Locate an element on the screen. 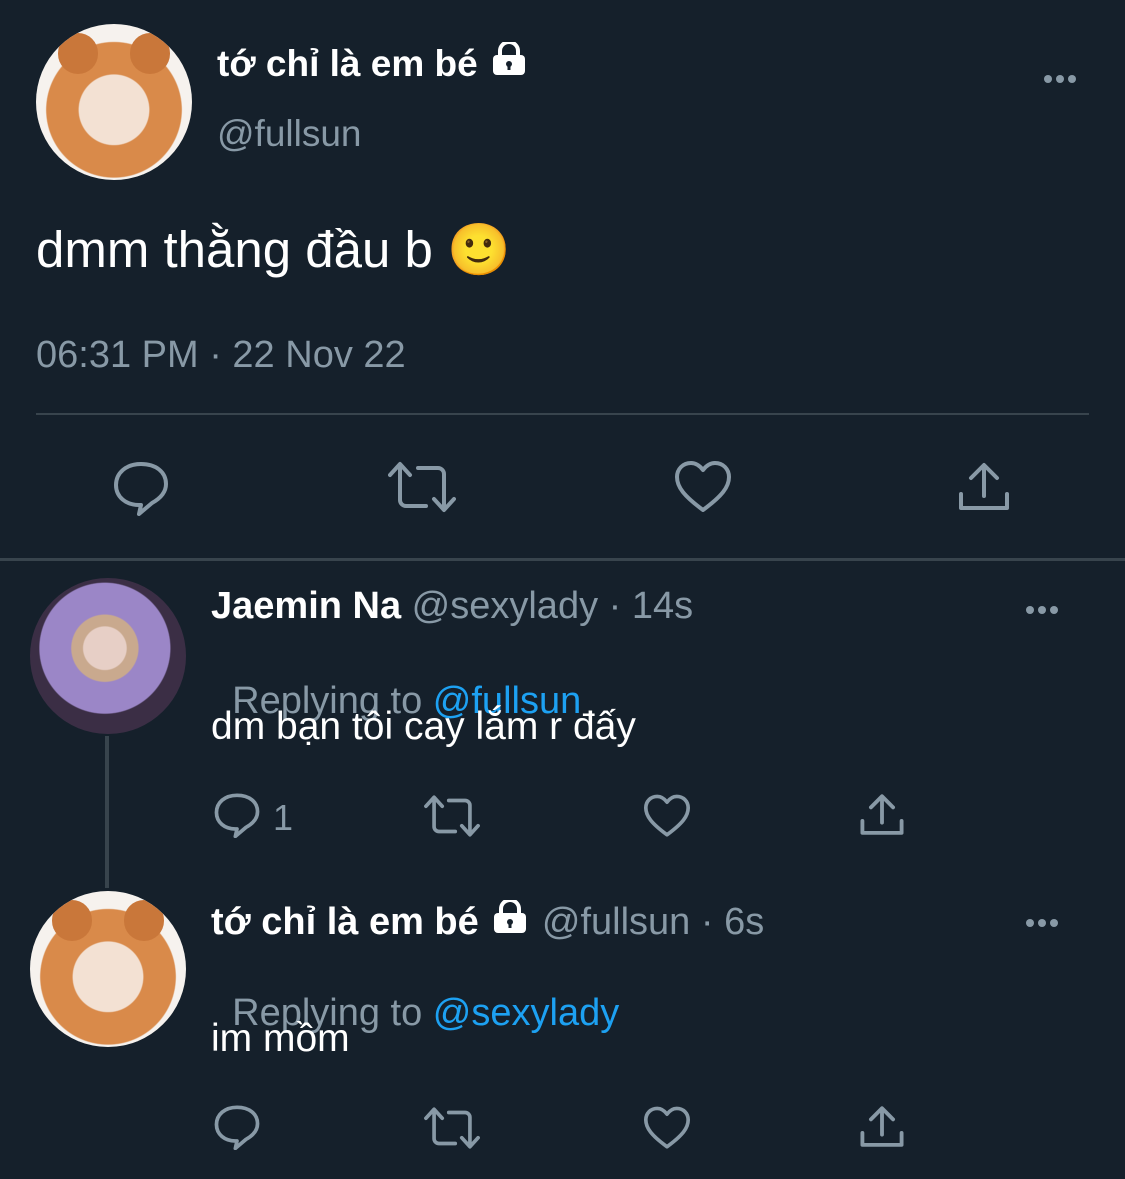 This screenshot has height=1179, width=1125. mention-link: @sexylady is located at coordinates (526, 1013).